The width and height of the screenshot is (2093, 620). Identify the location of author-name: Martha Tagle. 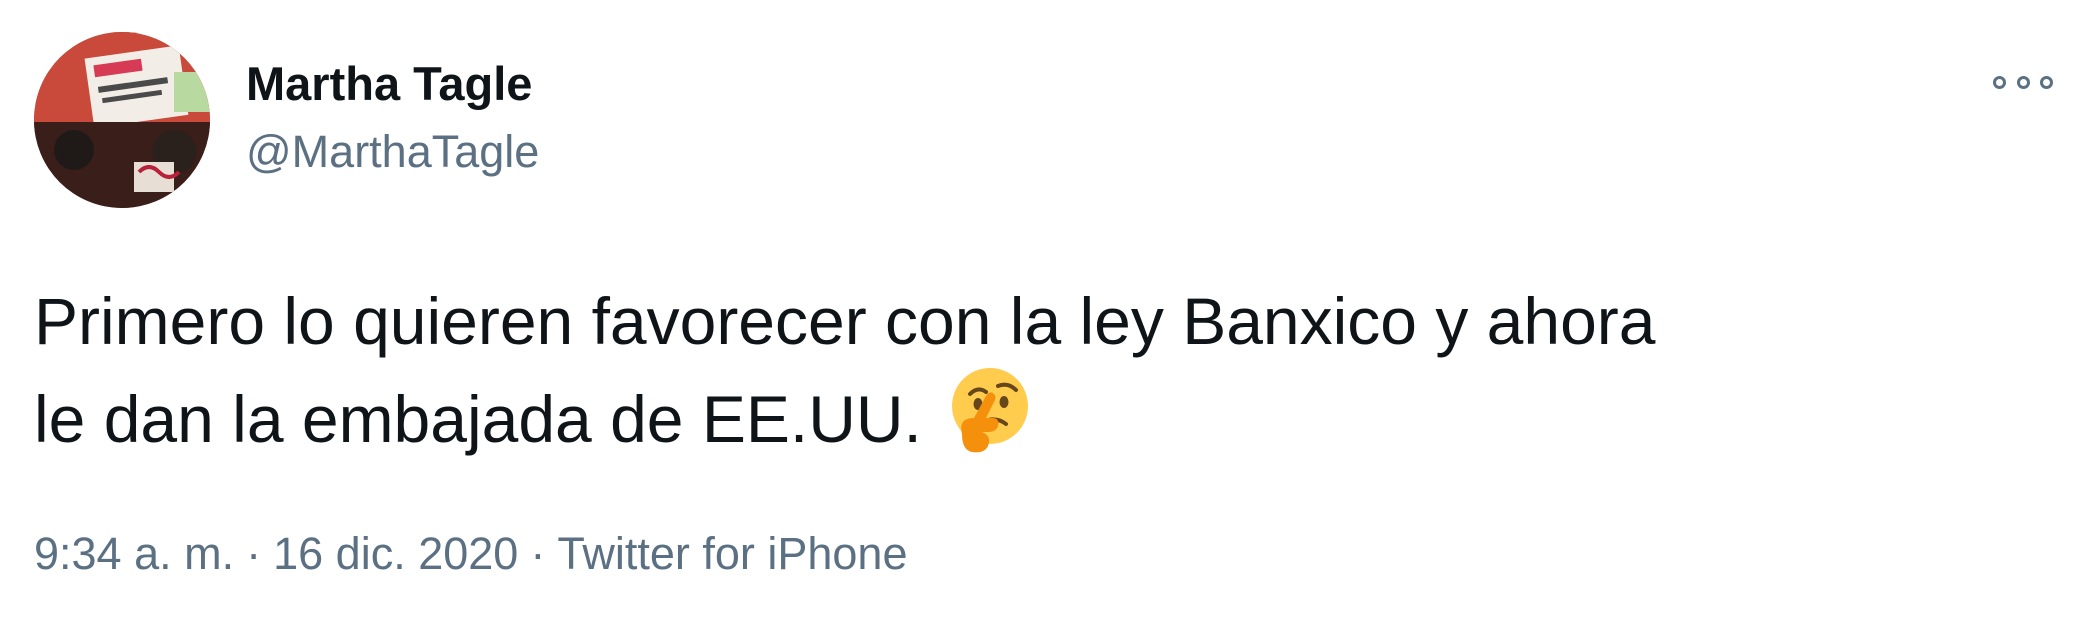
(389, 83).